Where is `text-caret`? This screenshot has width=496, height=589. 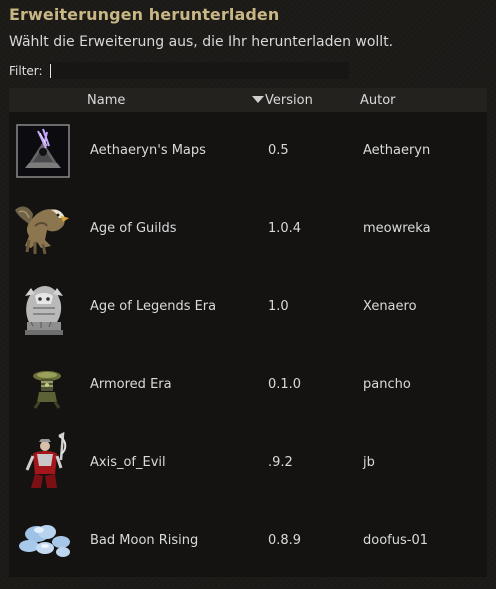 text-caret is located at coordinates (50, 71).